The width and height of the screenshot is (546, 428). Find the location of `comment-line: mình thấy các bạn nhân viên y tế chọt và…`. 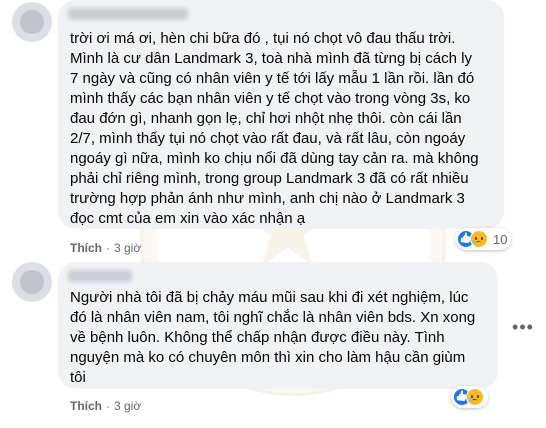

comment-line: mình thấy các bạn nhân viên y tế chọt và… is located at coordinates (270, 98).